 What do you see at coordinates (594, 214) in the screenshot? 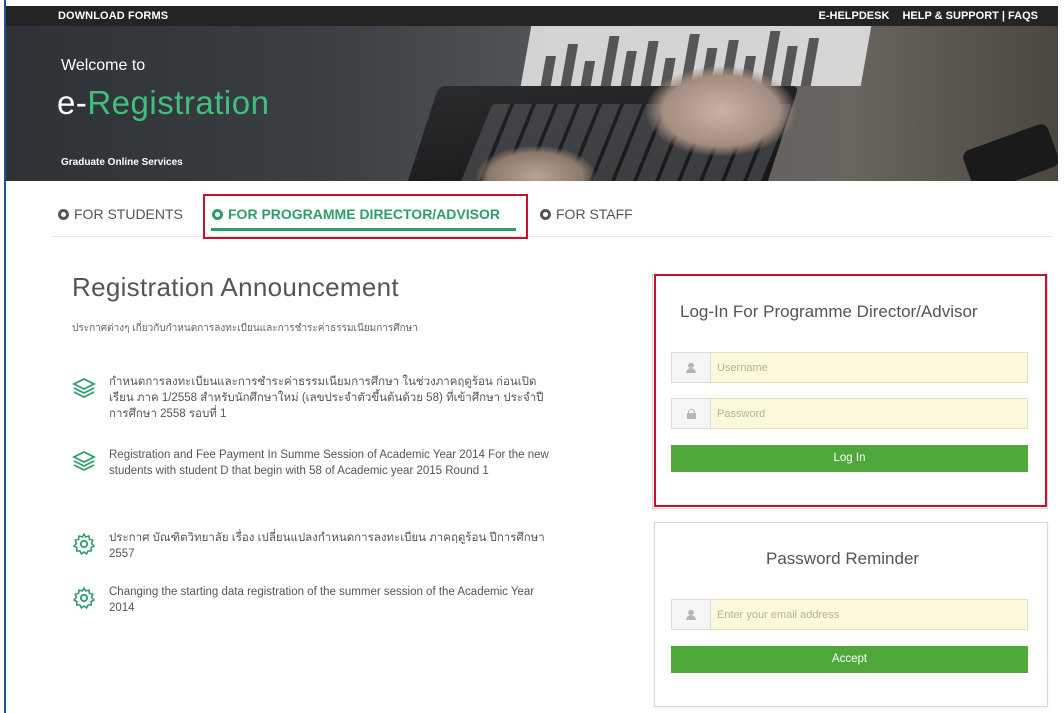
I see `tab-label: FOR STAFF` at bounding box center [594, 214].